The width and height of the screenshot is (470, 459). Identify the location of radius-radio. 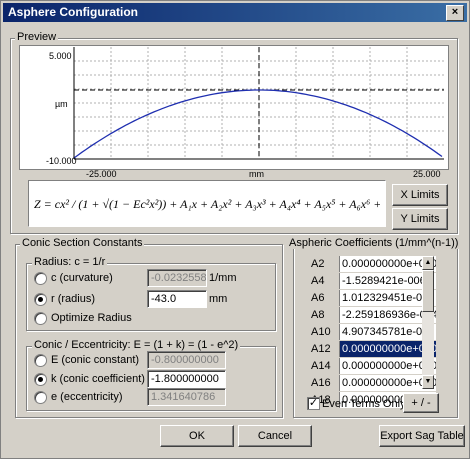
(40, 299).